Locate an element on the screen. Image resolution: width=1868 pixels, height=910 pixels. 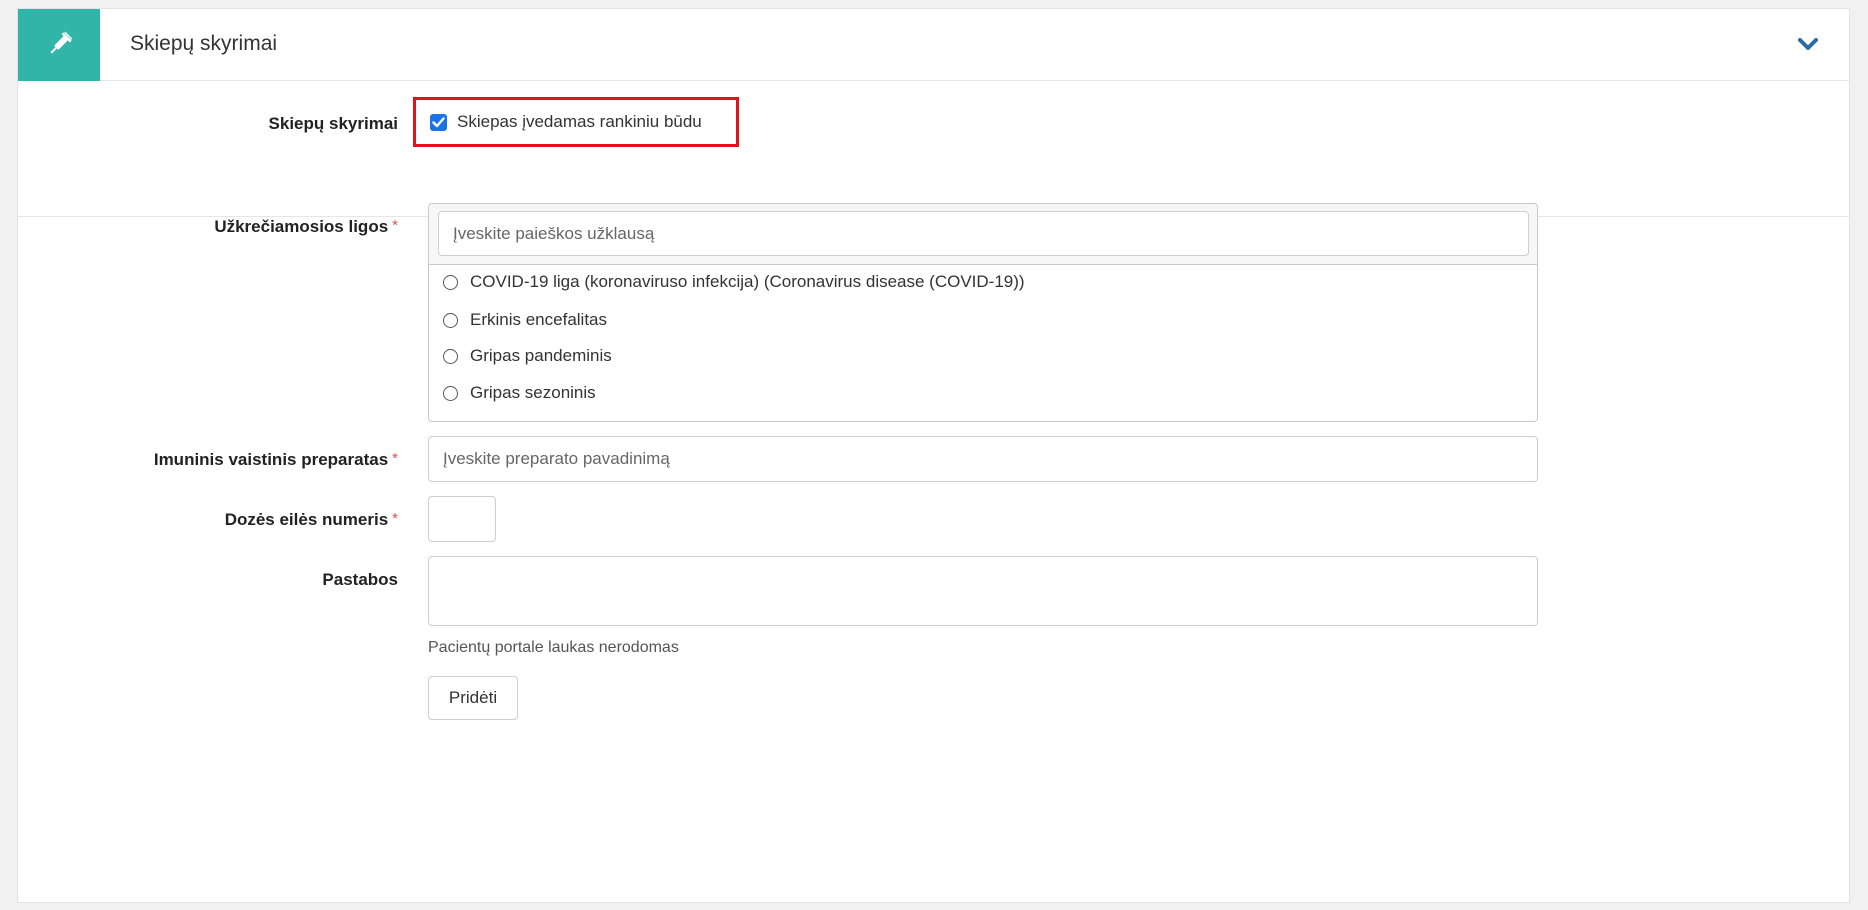
diseases-search-area is located at coordinates (983, 234).